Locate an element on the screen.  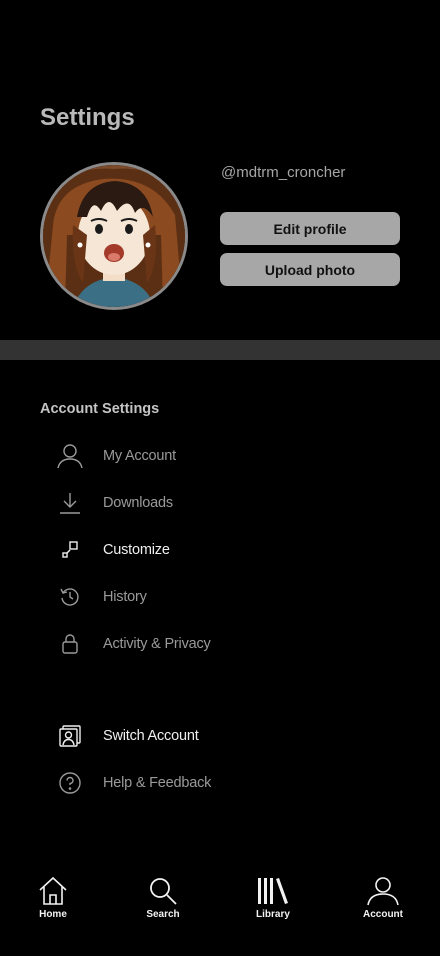
nav-home: Home is located at coordinates (53, 902).